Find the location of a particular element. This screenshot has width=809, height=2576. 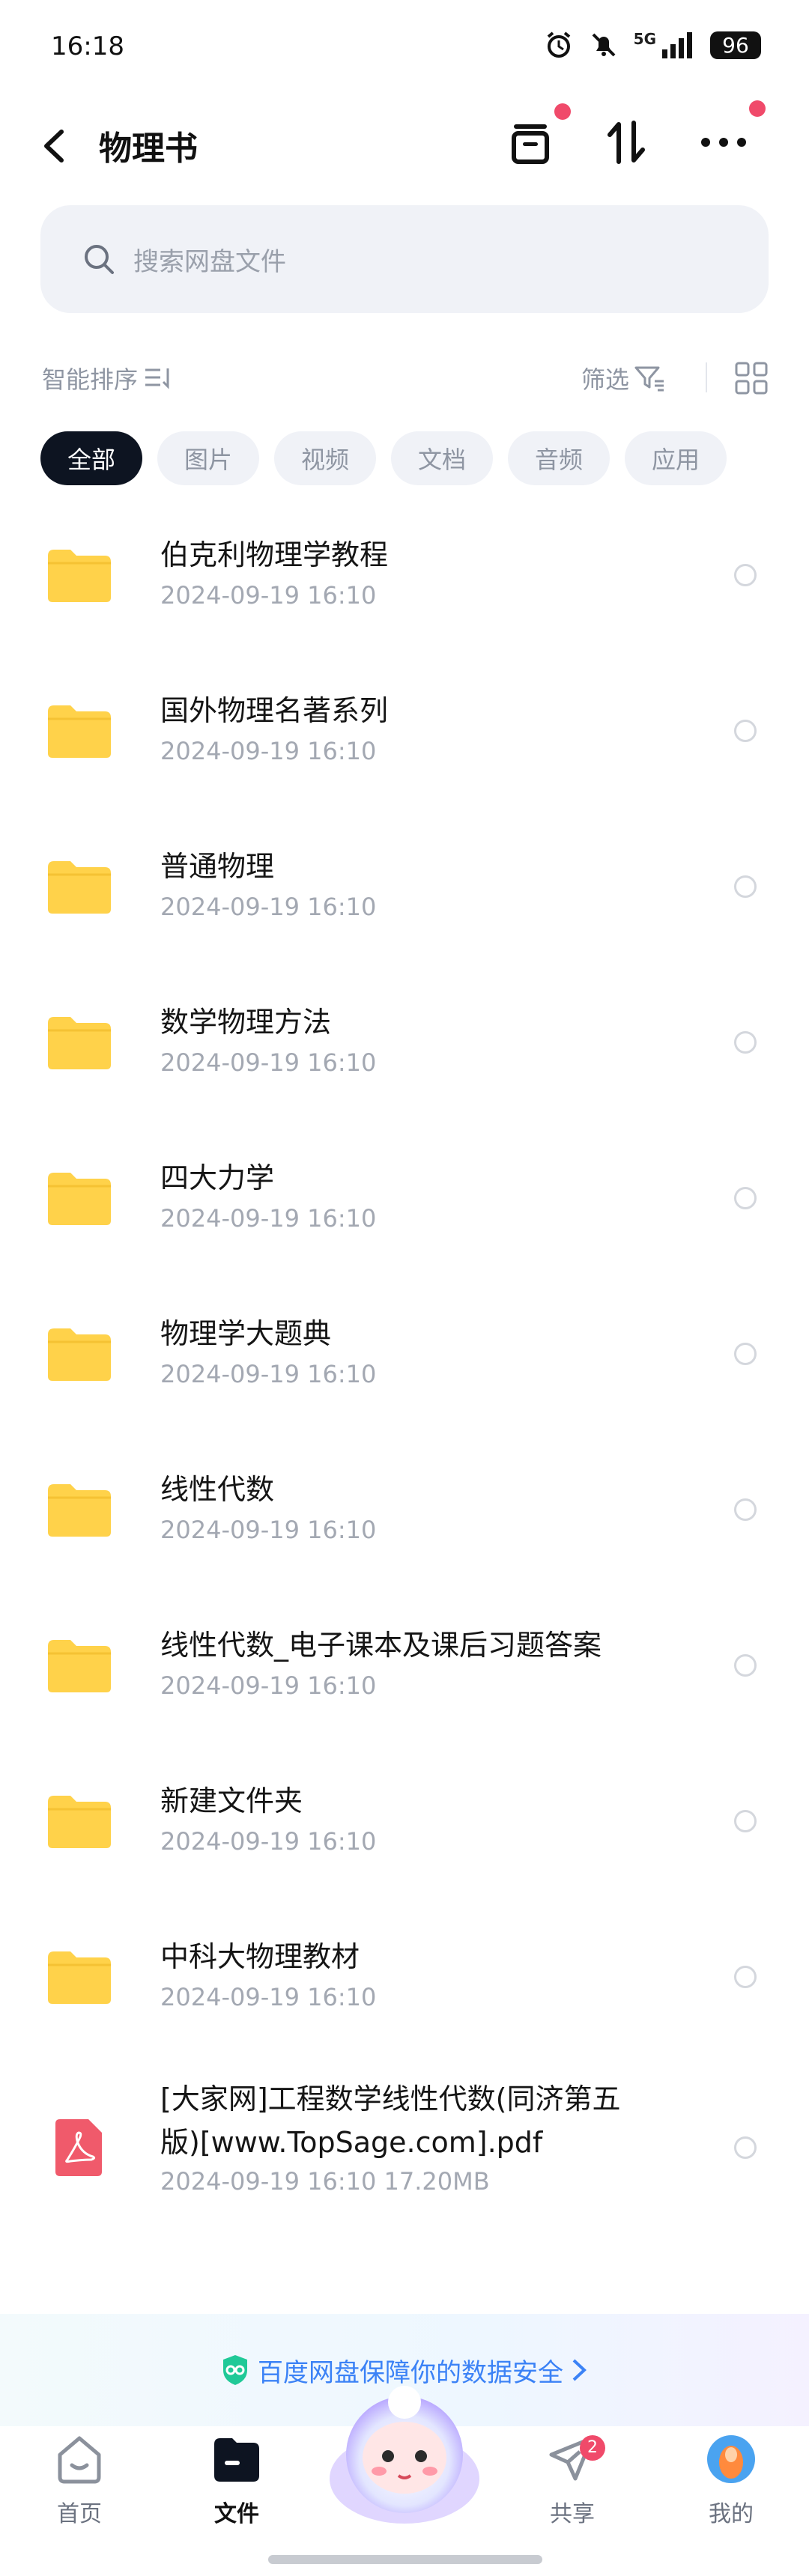

file-name: 伯克利物理学教程 is located at coordinates (274, 554).